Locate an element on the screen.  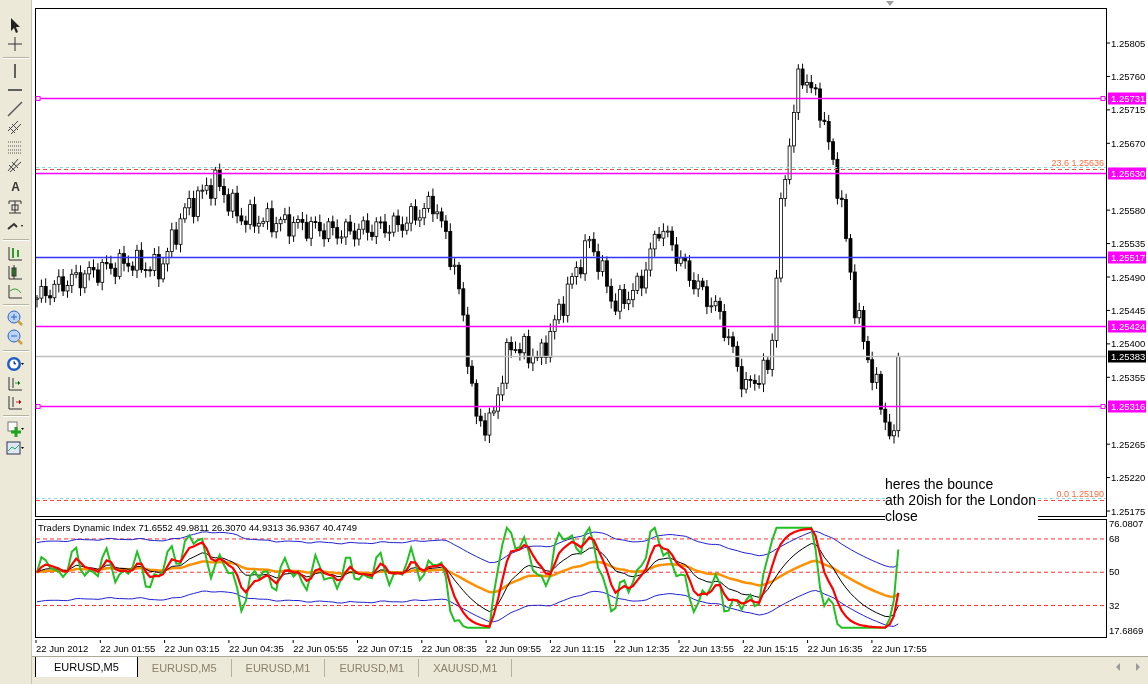
time-axis-label: 22 Jun 07:15 is located at coordinates (385, 648).